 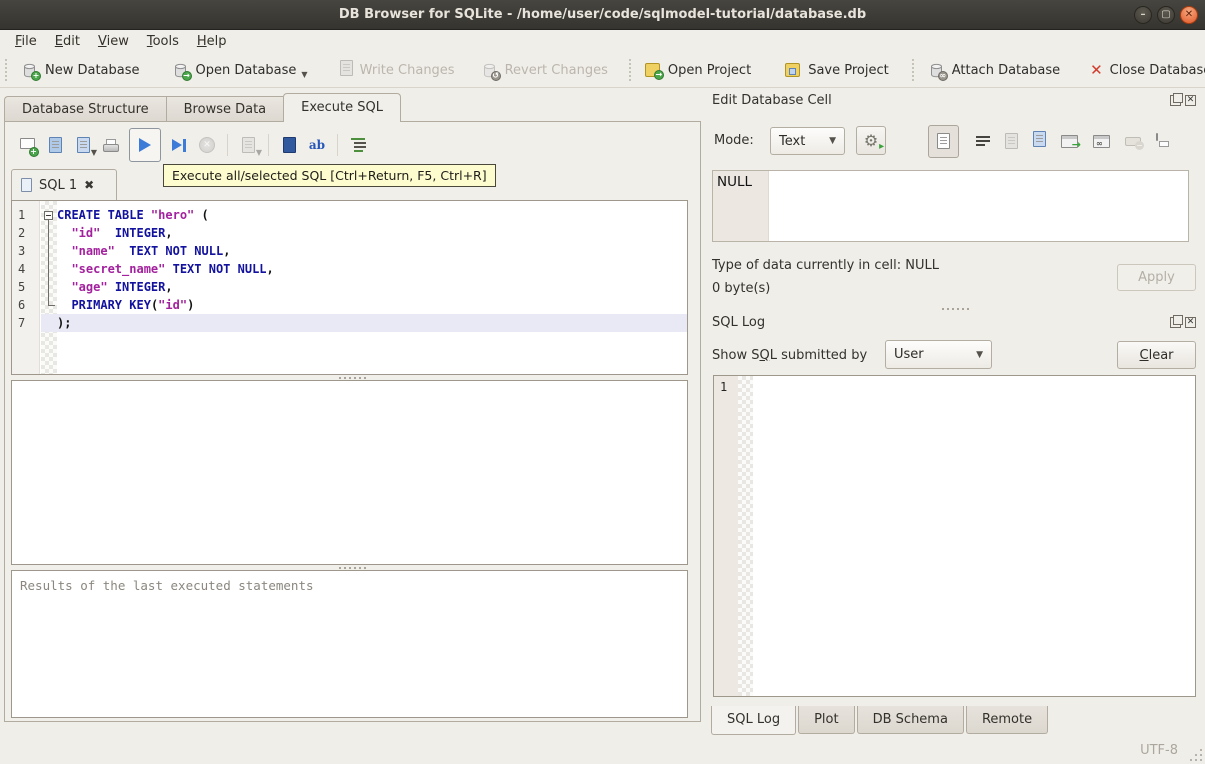 I want to click on sql-log-dock-controls: ✕, so click(x=1183, y=321).